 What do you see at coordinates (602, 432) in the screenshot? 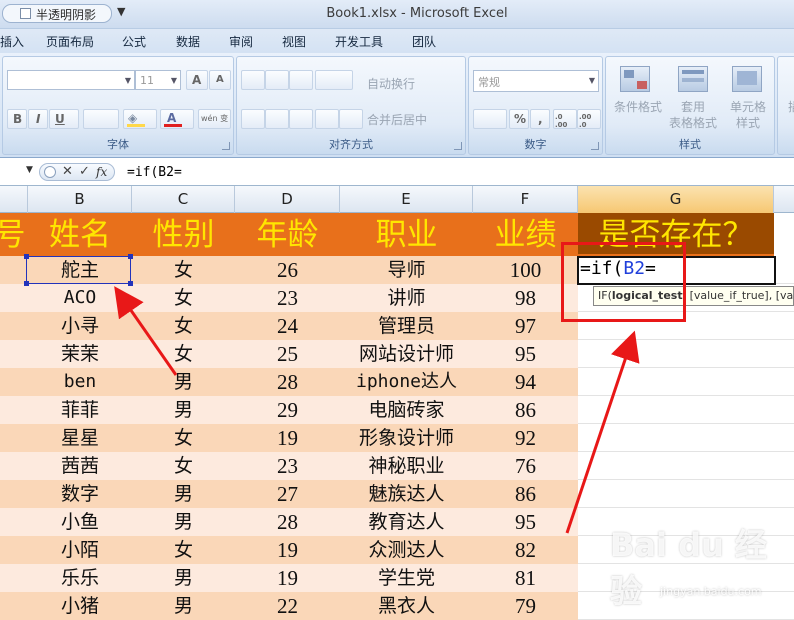
I see `annotation-arrow-to-formula` at bounding box center [602, 432].